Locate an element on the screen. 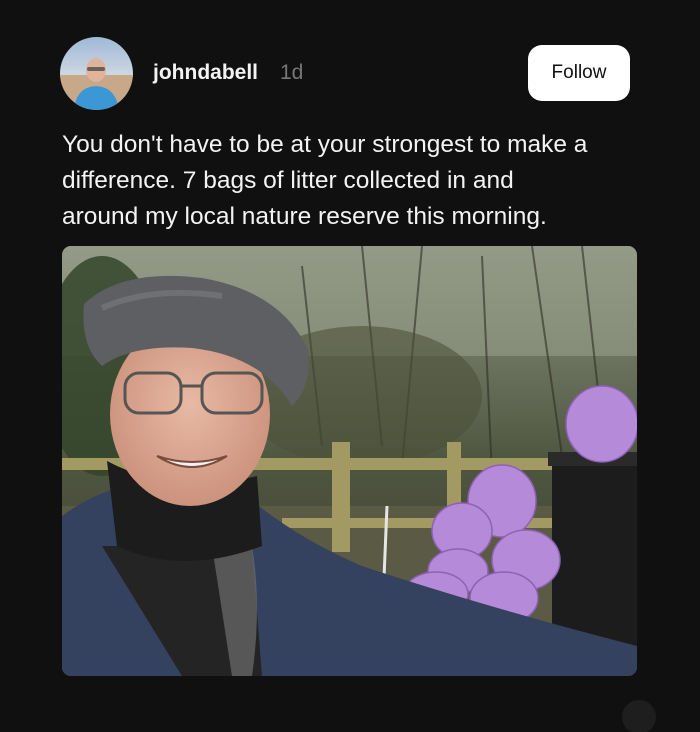  follow-button: Follow is located at coordinates (579, 73).